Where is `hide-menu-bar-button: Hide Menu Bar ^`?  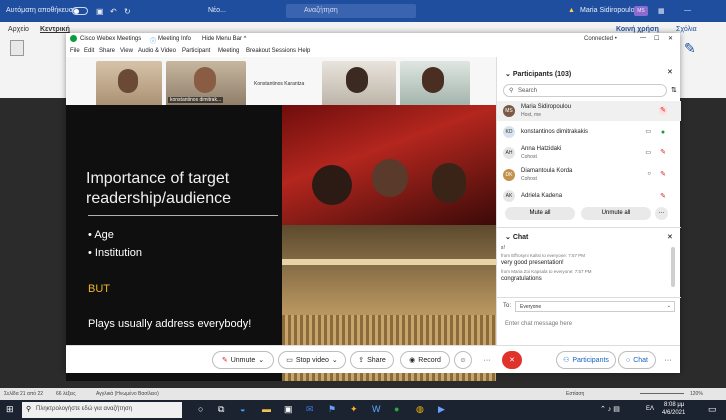
hide-menu-bar-button: Hide Menu Bar ^ is located at coordinates (224, 39).